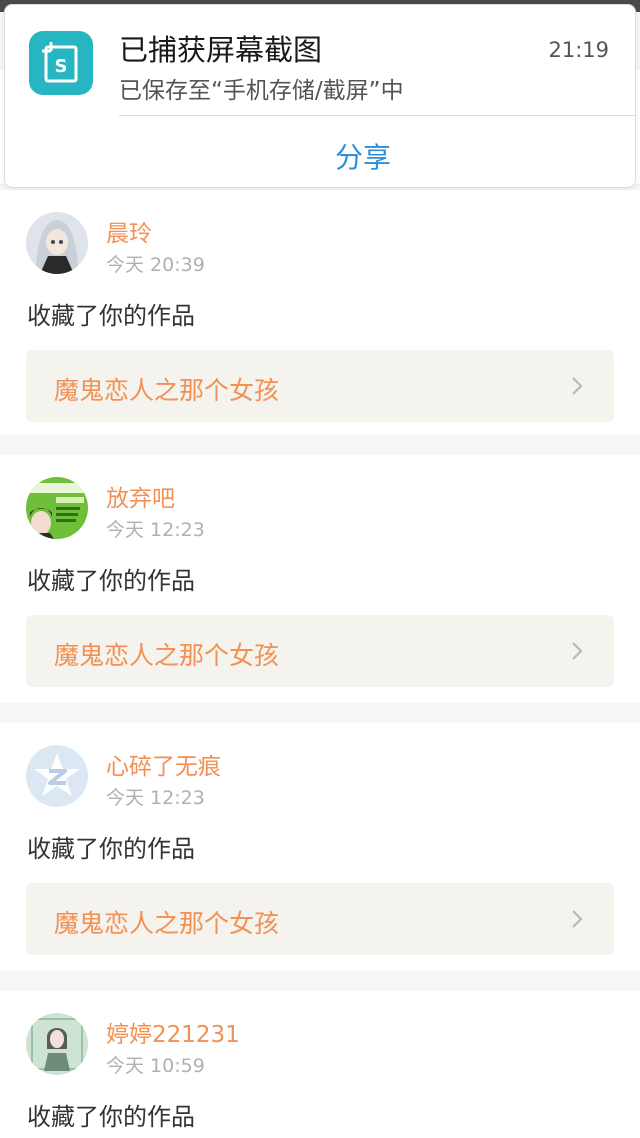 The width and height of the screenshot is (640, 1138). I want to click on feed-item: 婷婷221231 今天 10:59 收藏了你的作品, so click(320, 1064).